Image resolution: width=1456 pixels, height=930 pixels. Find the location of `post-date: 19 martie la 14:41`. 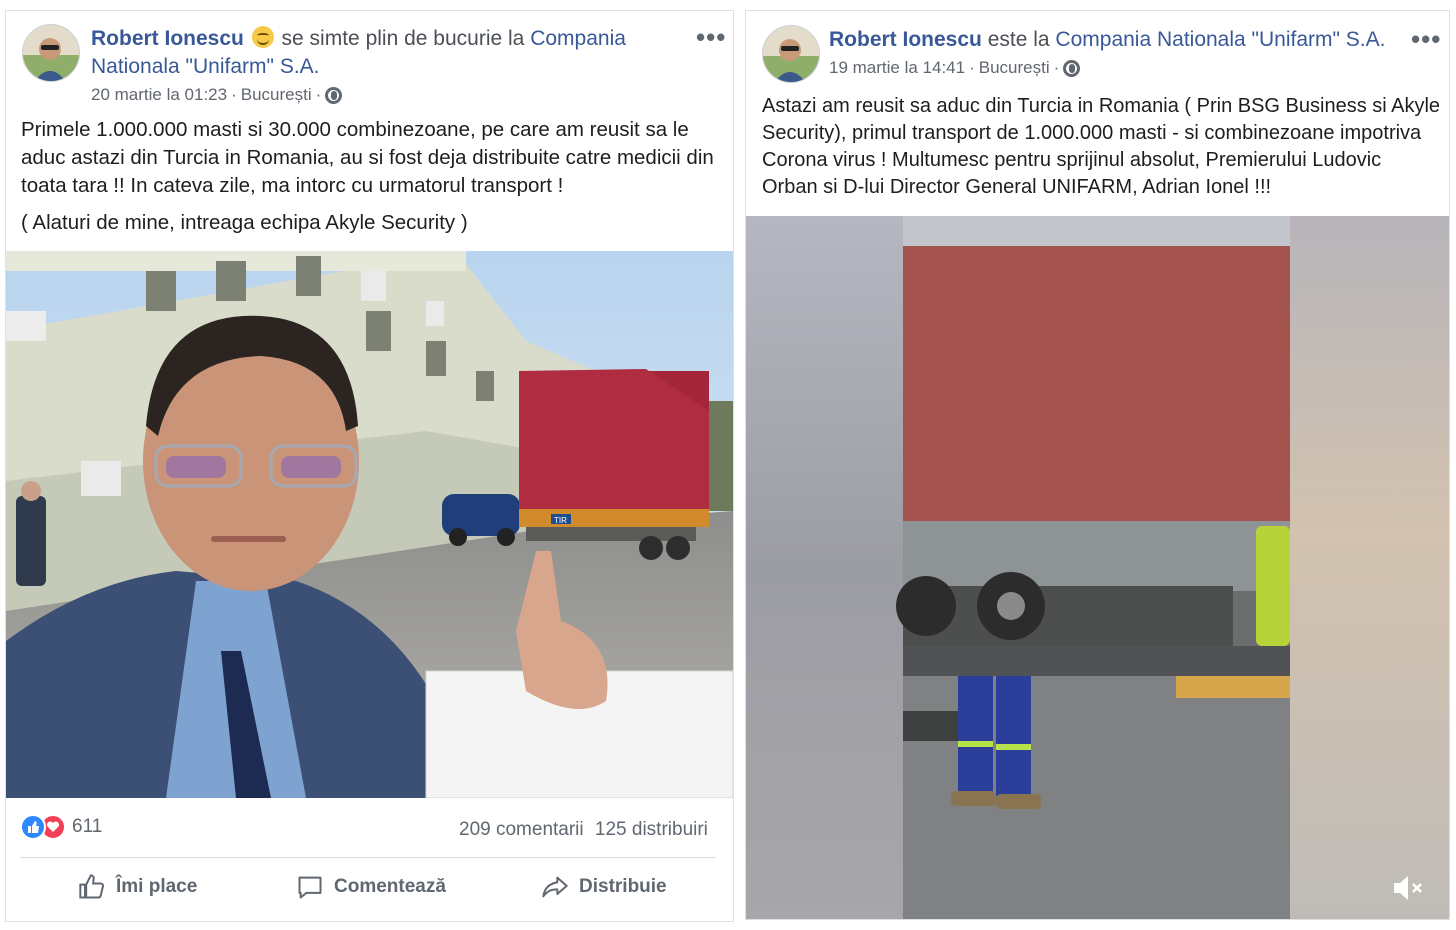

post-date: 19 martie la 14:41 is located at coordinates (897, 68).